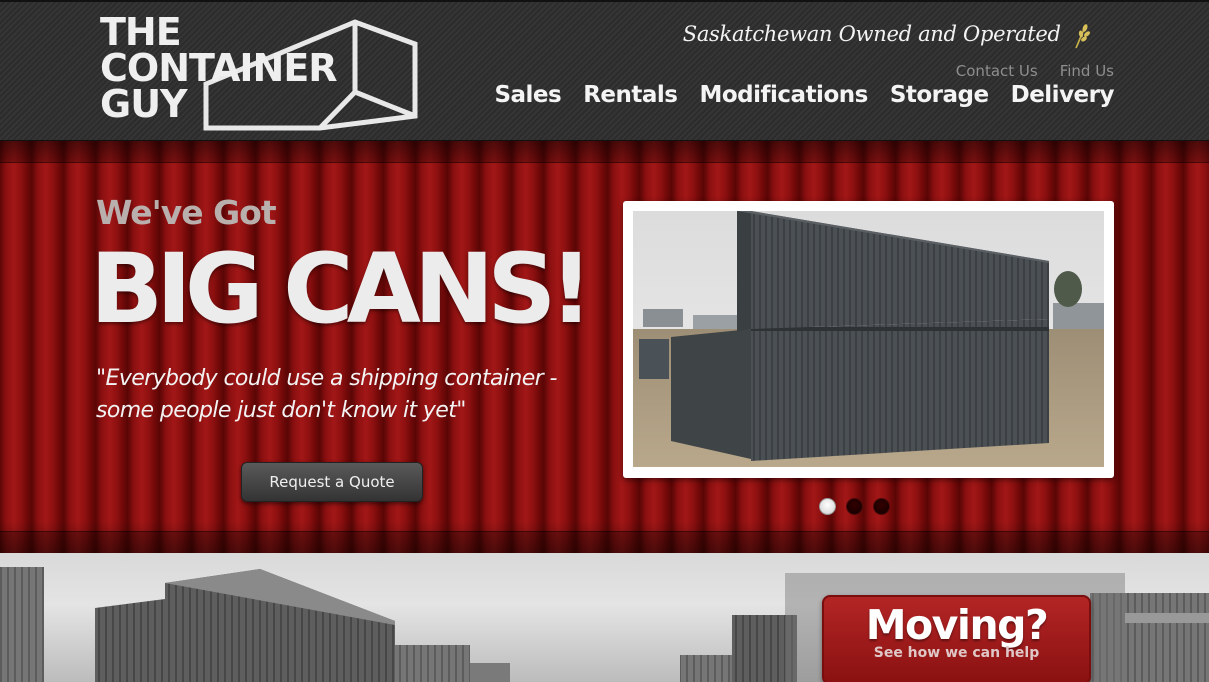  What do you see at coordinates (1082, 35) in the screenshot?
I see `wheat-icon` at bounding box center [1082, 35].